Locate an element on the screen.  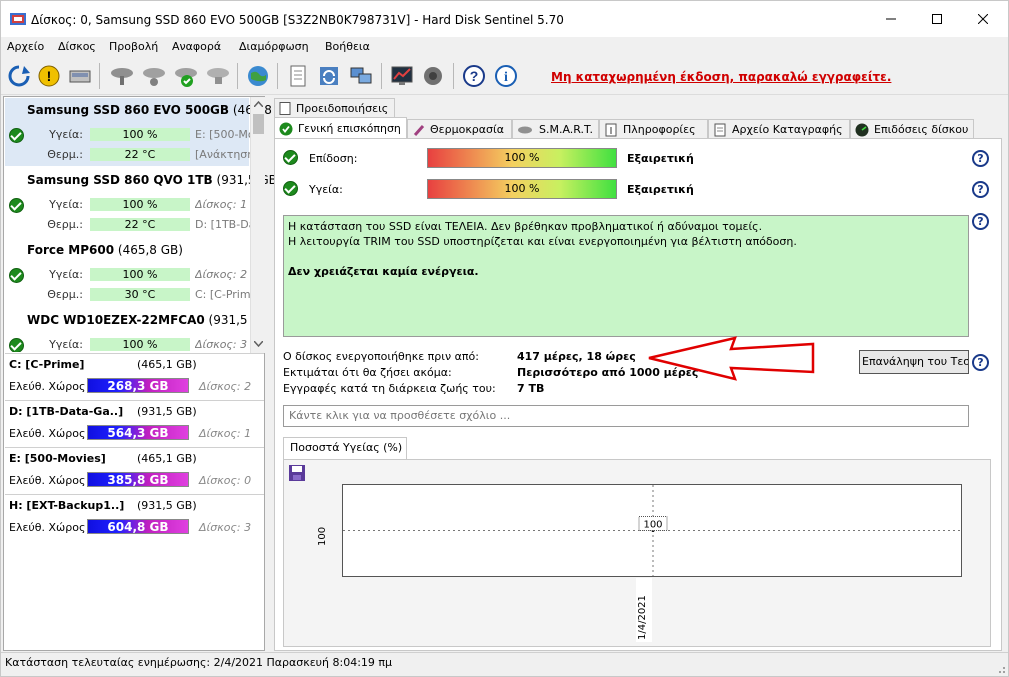
chart-monitor-button is located at coordinates (402, 76).